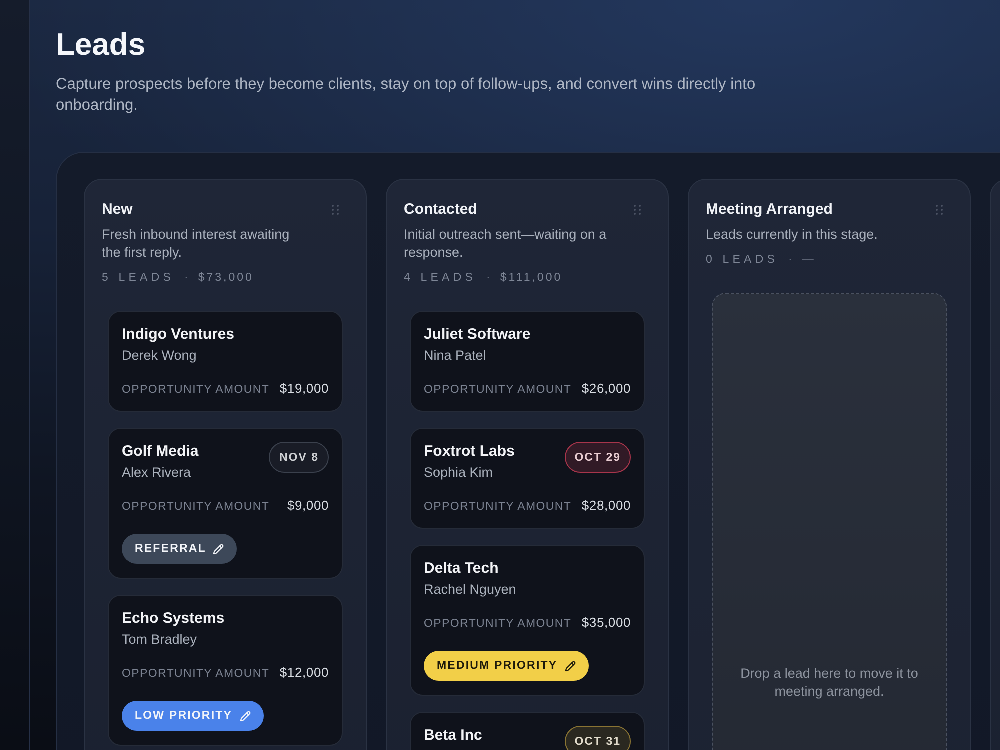 The width and height of the screenshot is (1000, 750). I want to click on edit-tag-button: REFERRAL, so click(180, 549).